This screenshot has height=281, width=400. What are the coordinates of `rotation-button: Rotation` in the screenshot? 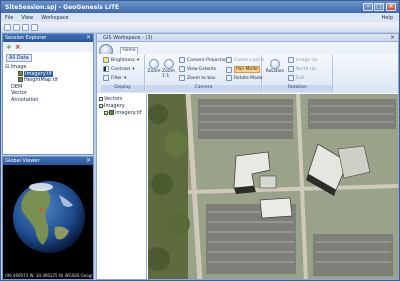 It's located at (275, 66).